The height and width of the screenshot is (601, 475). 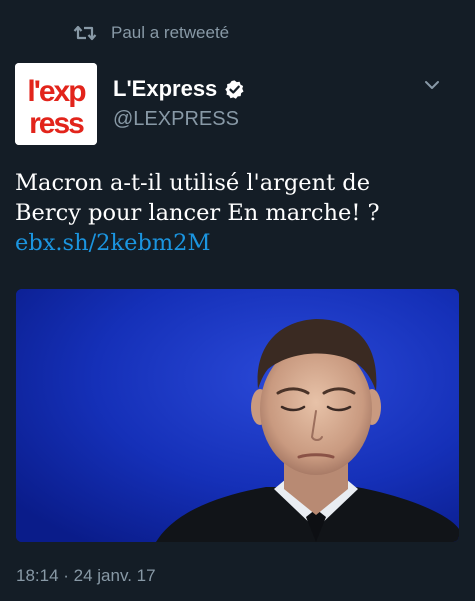 I want to click on verified-badge-icon, so click(x=234, y=89).